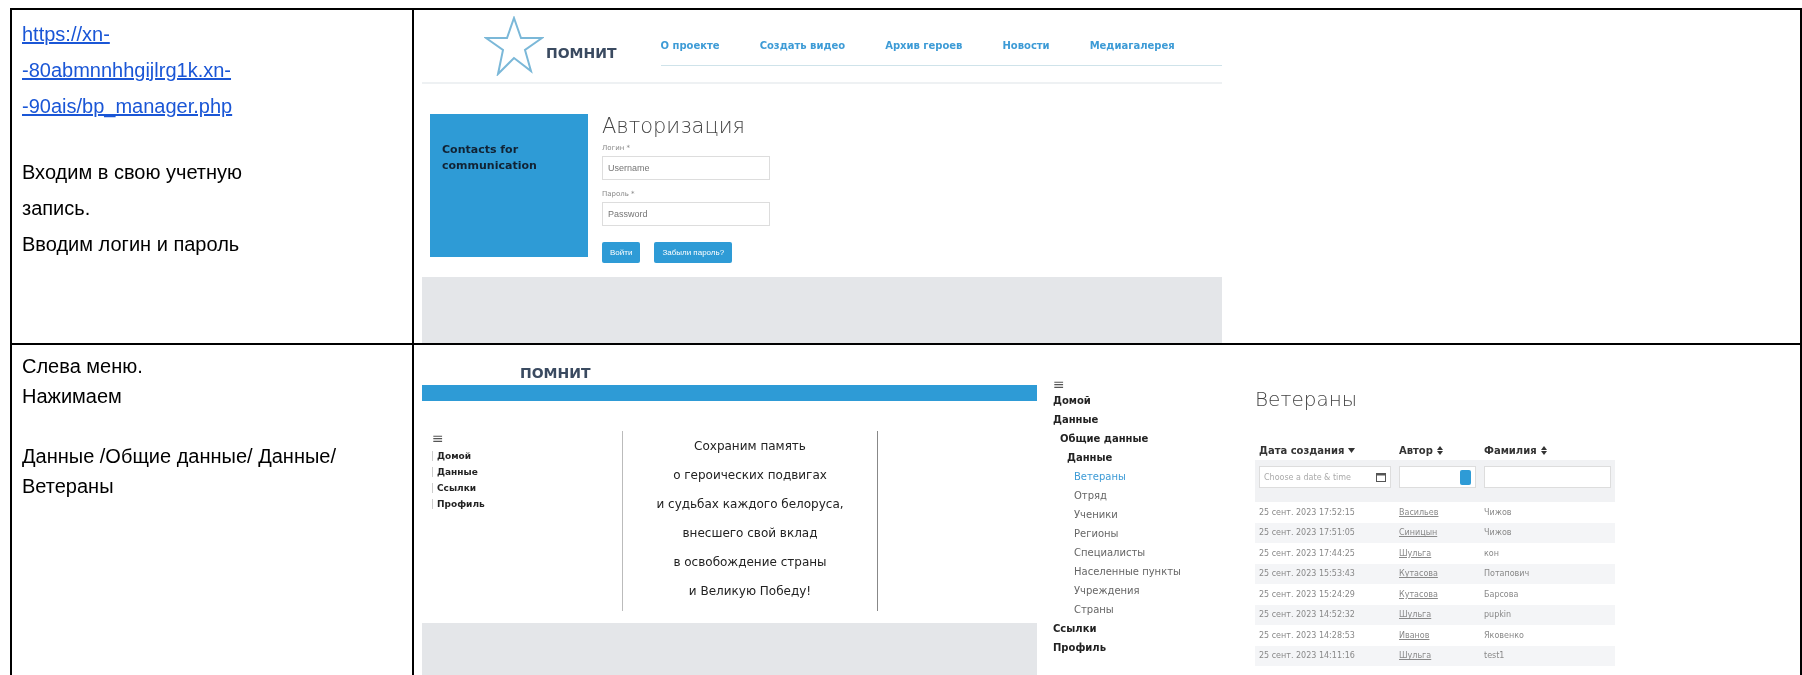  Describe the element at coordinates (1325, 532) in the screenshot. I see `table-cell: 25 сент. 2023 17:51:05` at that location.